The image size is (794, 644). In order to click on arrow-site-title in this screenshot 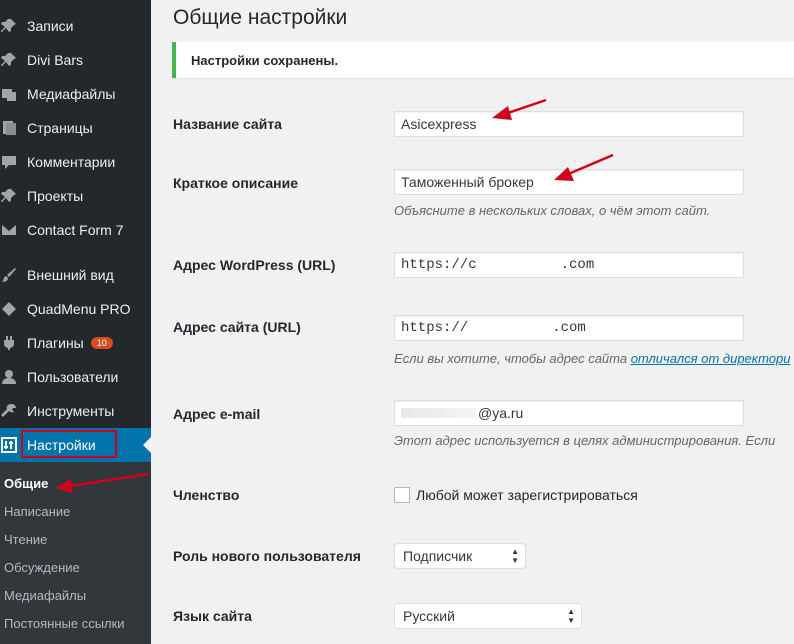, I will do `click(525, 107)`.